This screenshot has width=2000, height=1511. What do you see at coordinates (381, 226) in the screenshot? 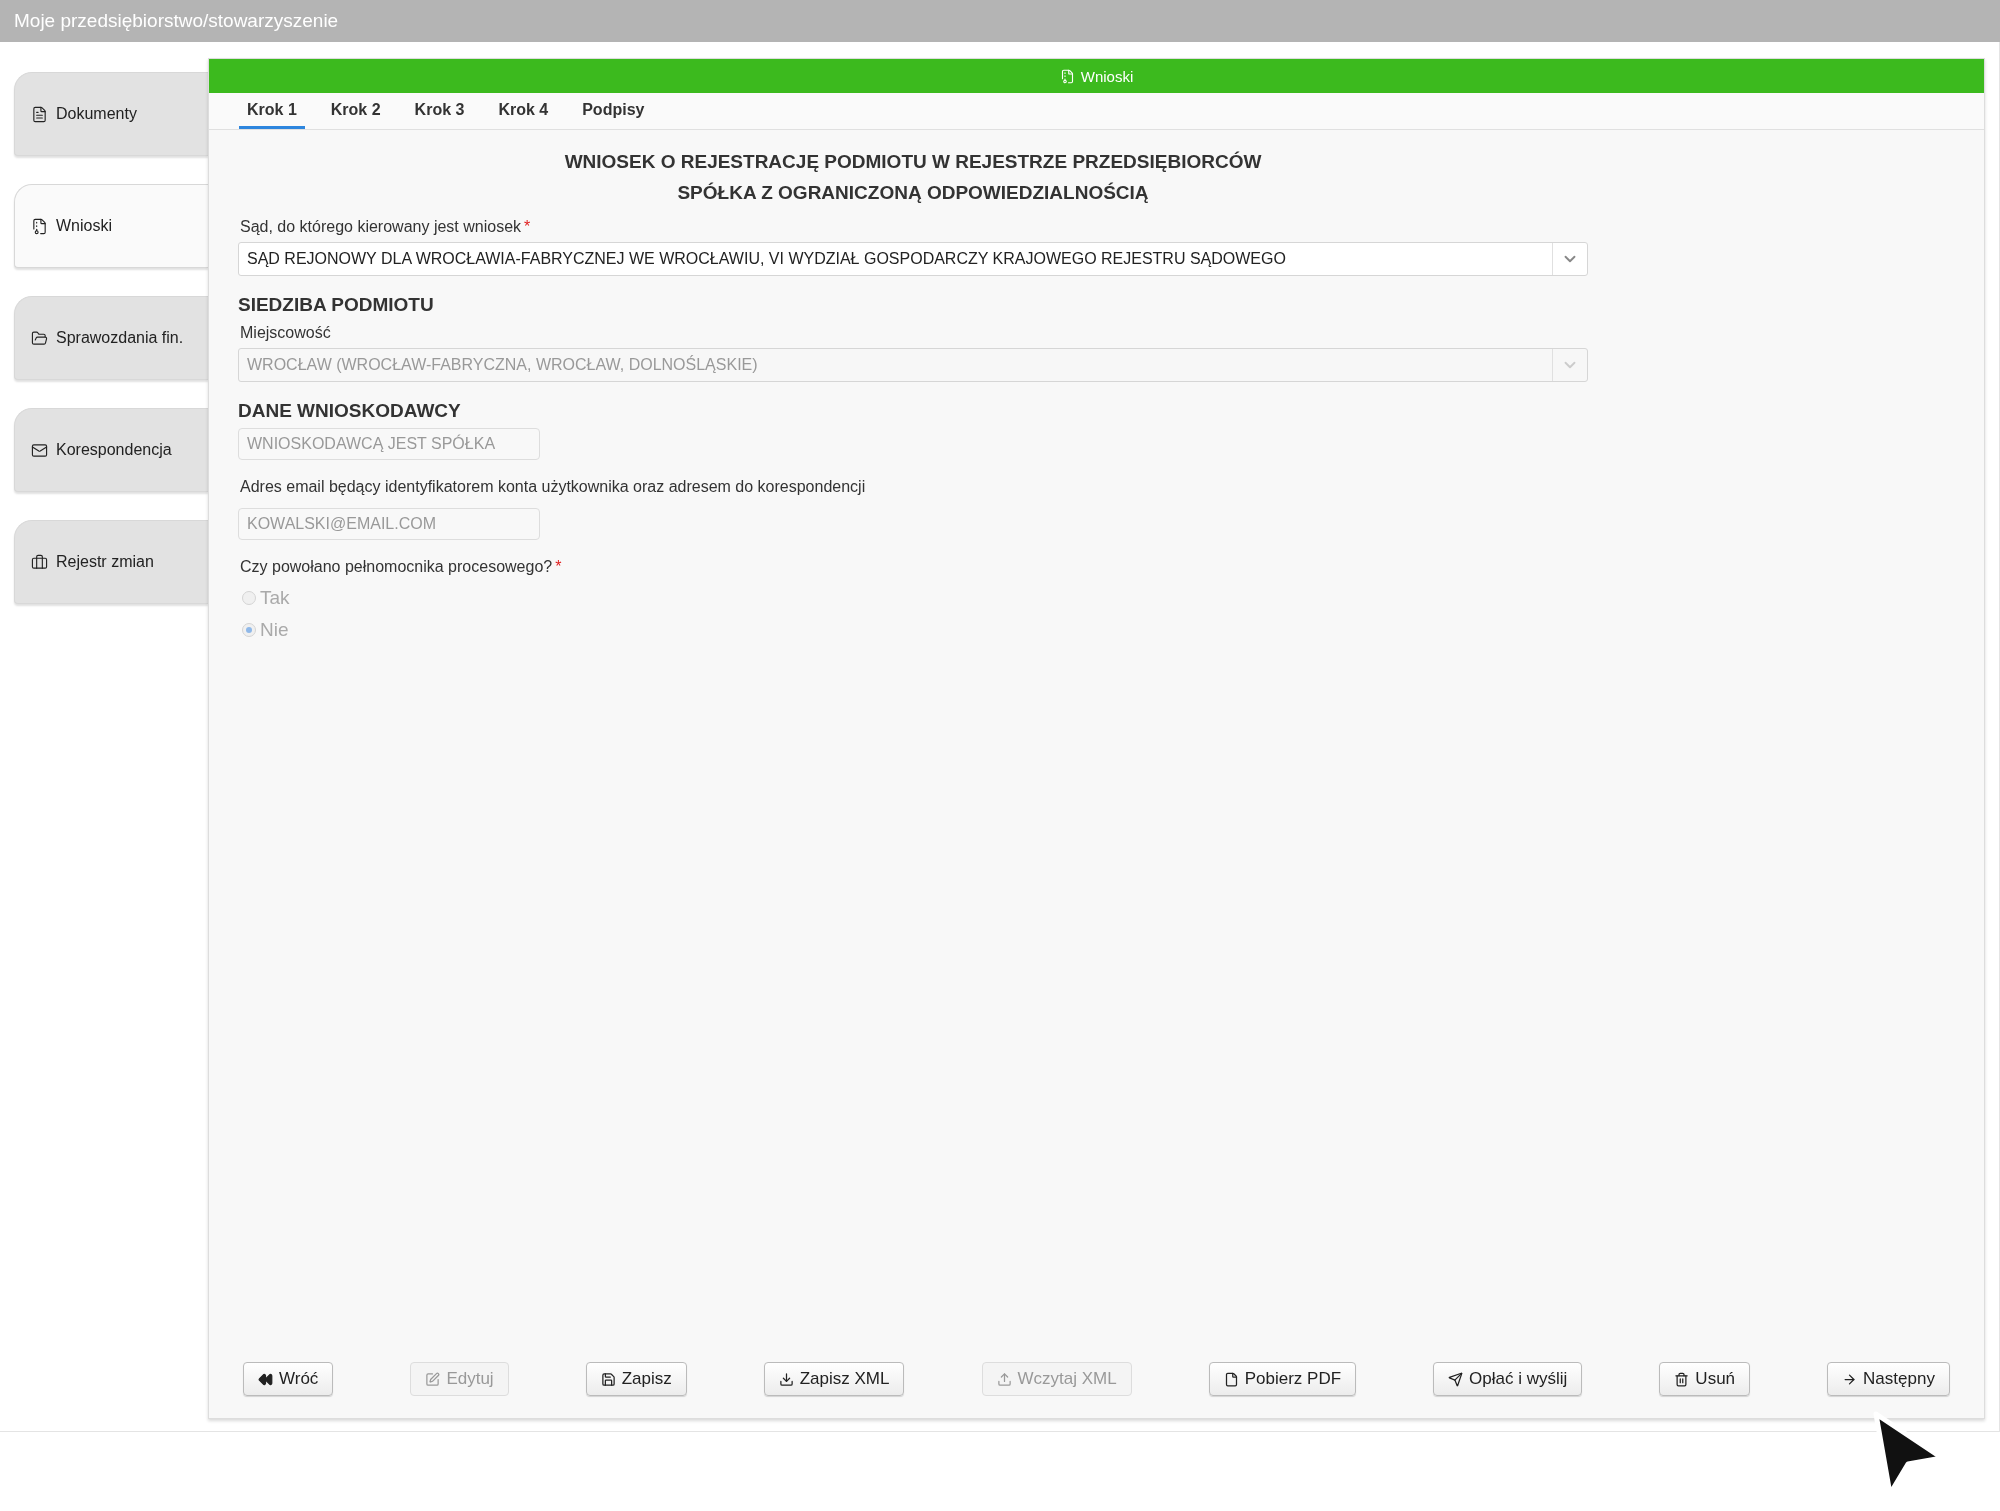
I see `field-label: Sąd, do którego kierowany jest wniosek` at bounding box center [381, 226].